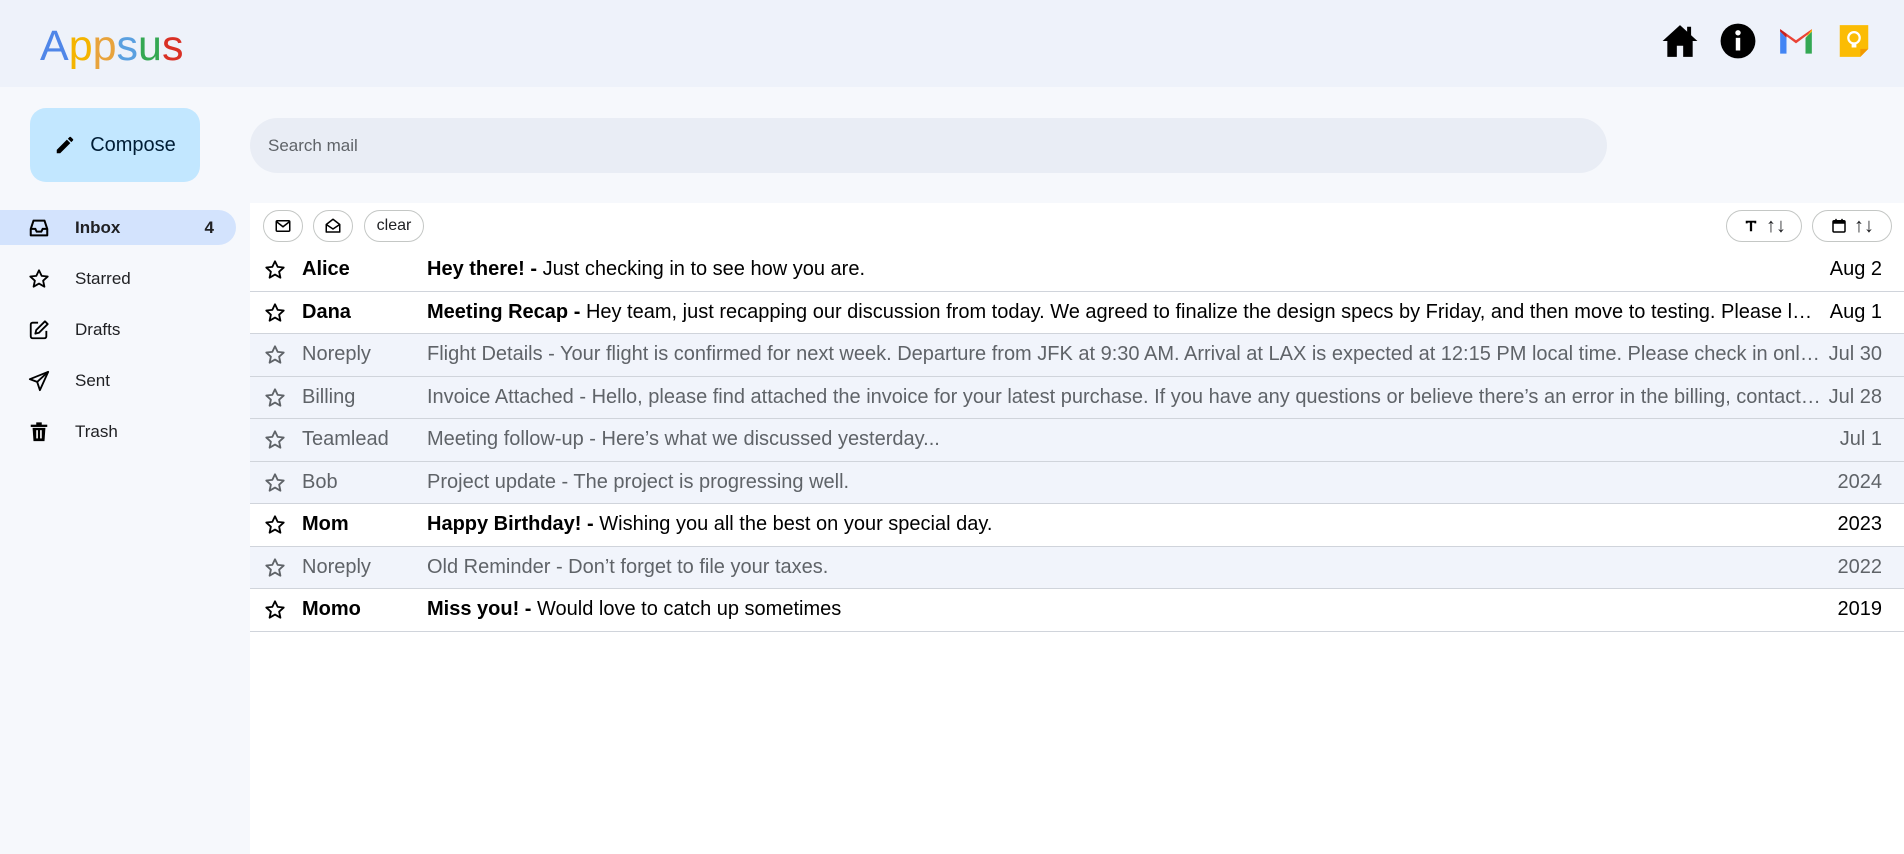 The height and width of the screenshot is (854, 1904). Describe the element at coordinates (65, 145) in the screenshot. I see `pencil-icon` at that location.